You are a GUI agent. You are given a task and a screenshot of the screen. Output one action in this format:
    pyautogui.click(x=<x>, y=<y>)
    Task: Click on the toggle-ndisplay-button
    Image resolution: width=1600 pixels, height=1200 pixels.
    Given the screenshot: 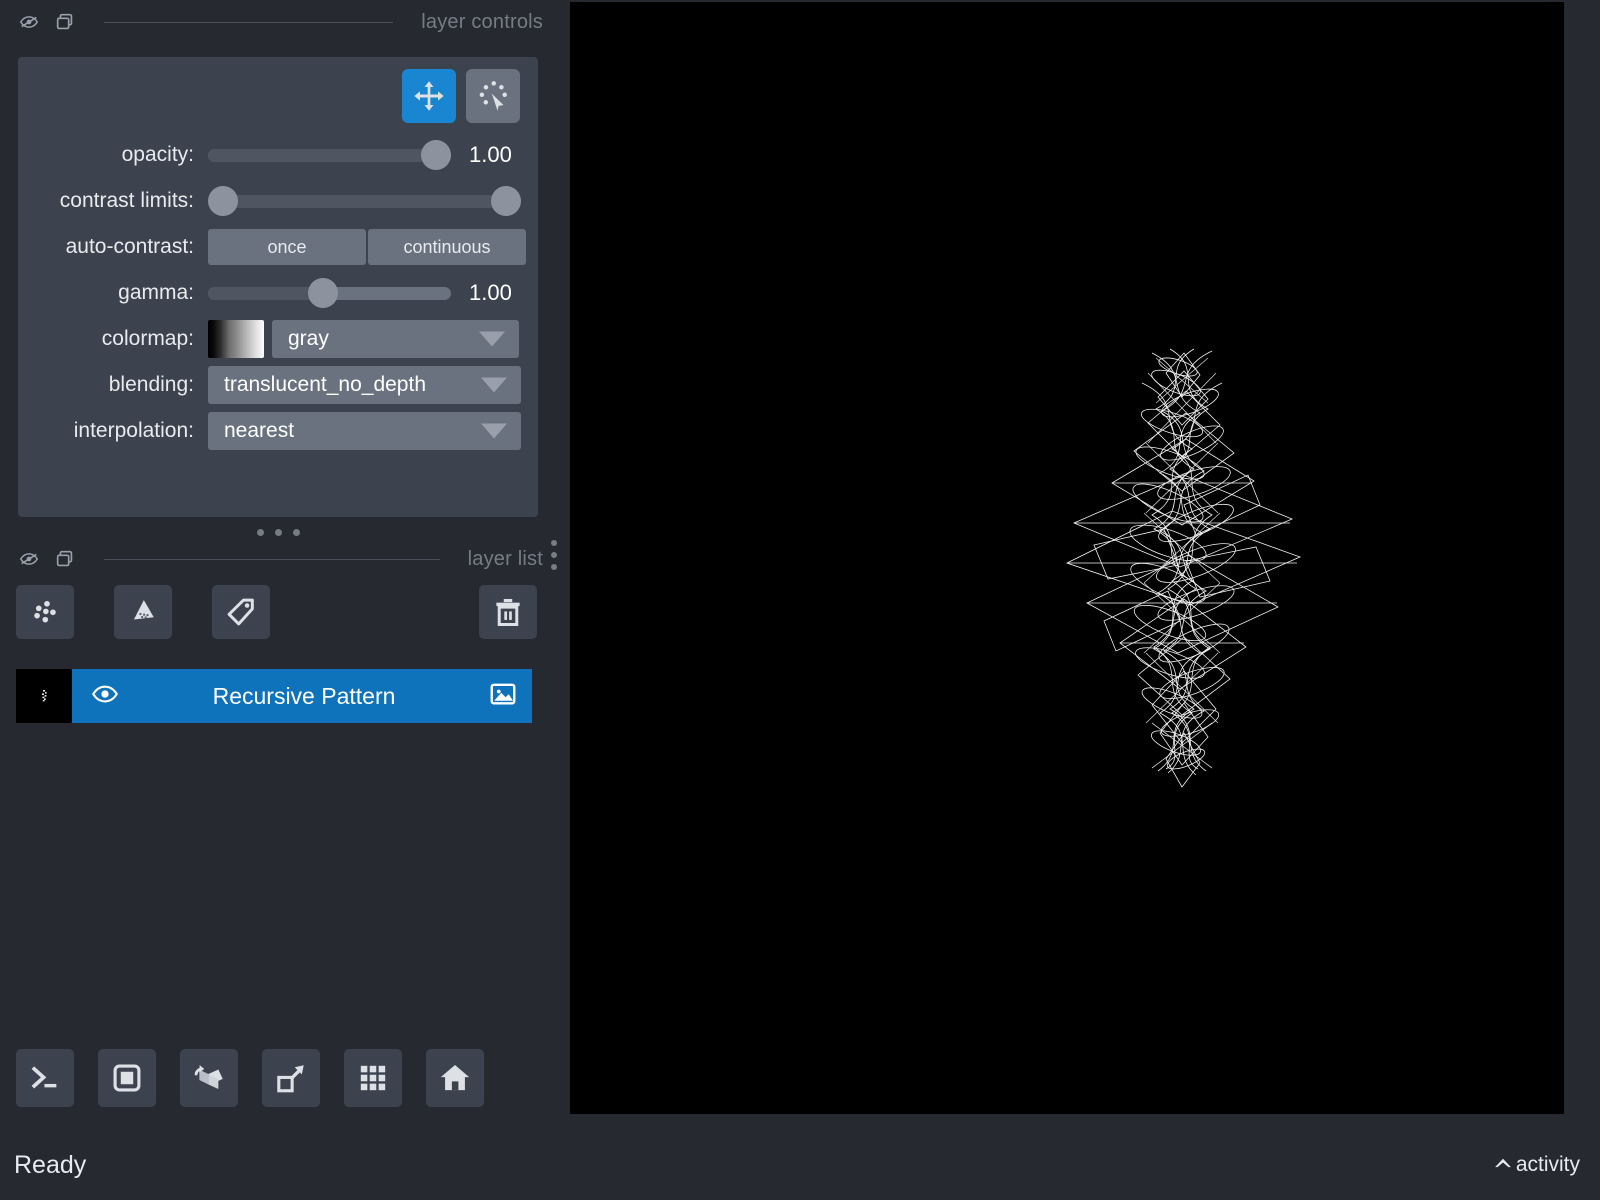 What is the action you would take?
    pyautogui.click(x=127, y=1078)
    